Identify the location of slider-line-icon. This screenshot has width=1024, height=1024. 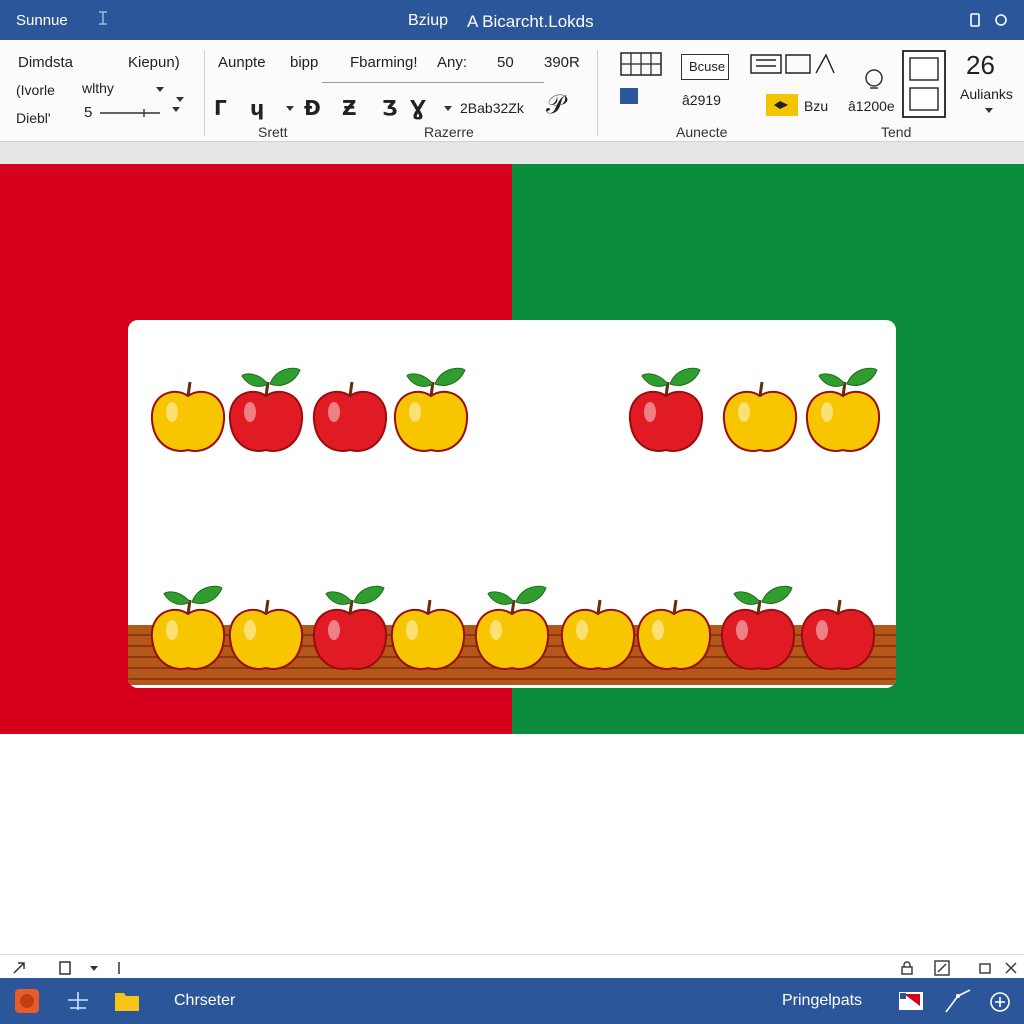
(132, 113).